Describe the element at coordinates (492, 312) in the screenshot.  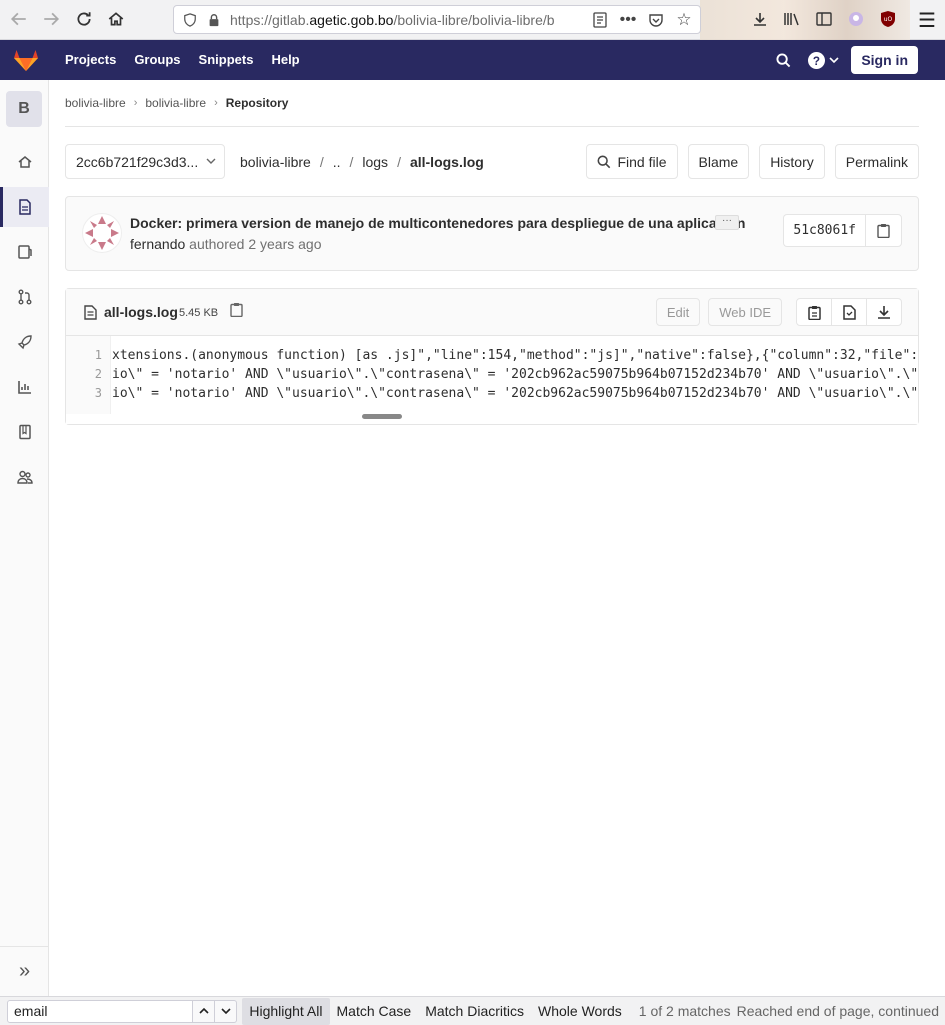
I see `file-header: all-logs.log 5.45 KB Edit Web IDE` at that location.